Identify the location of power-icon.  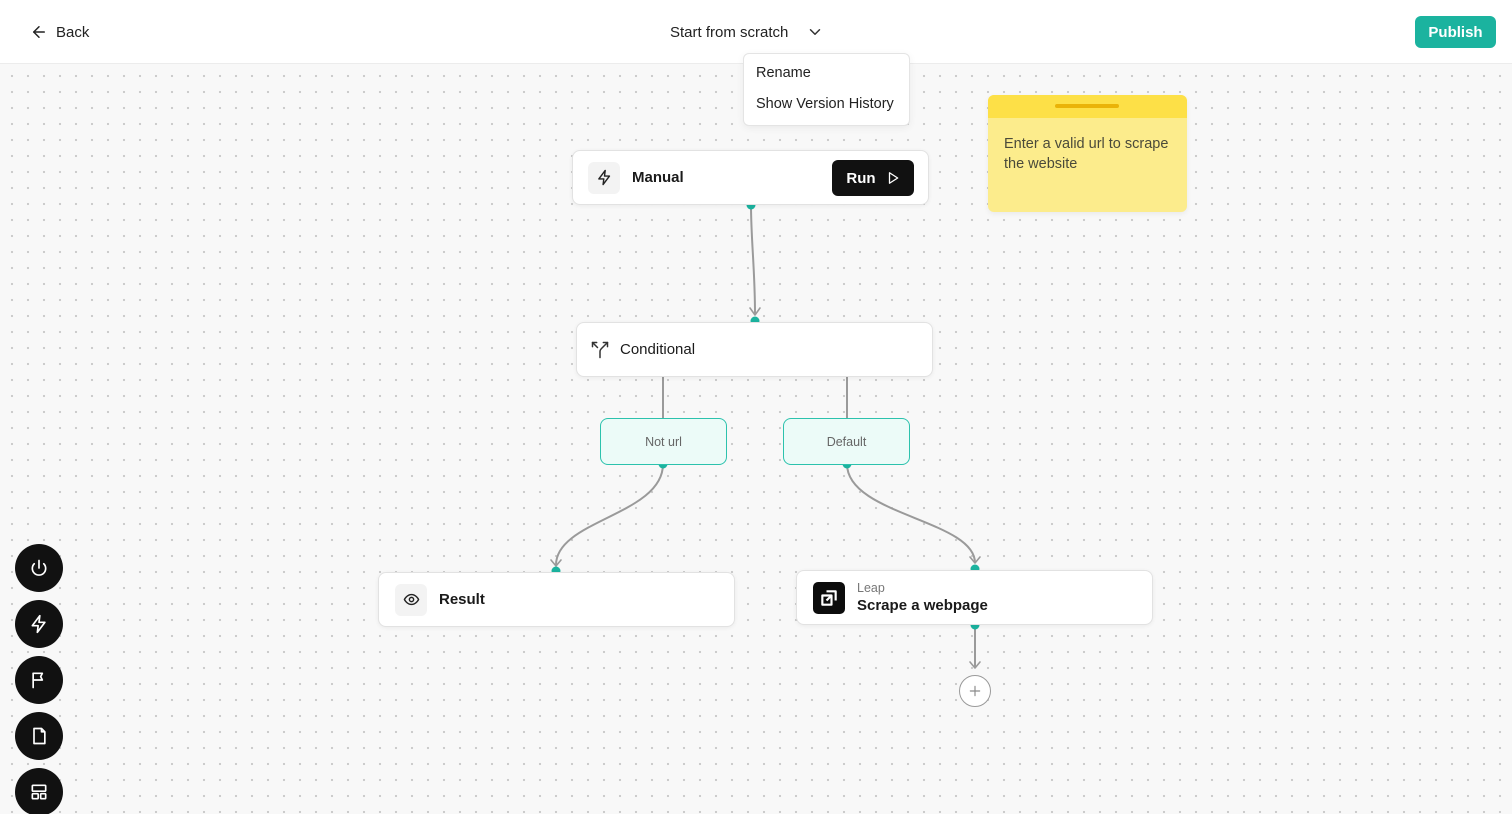
(39, 567).